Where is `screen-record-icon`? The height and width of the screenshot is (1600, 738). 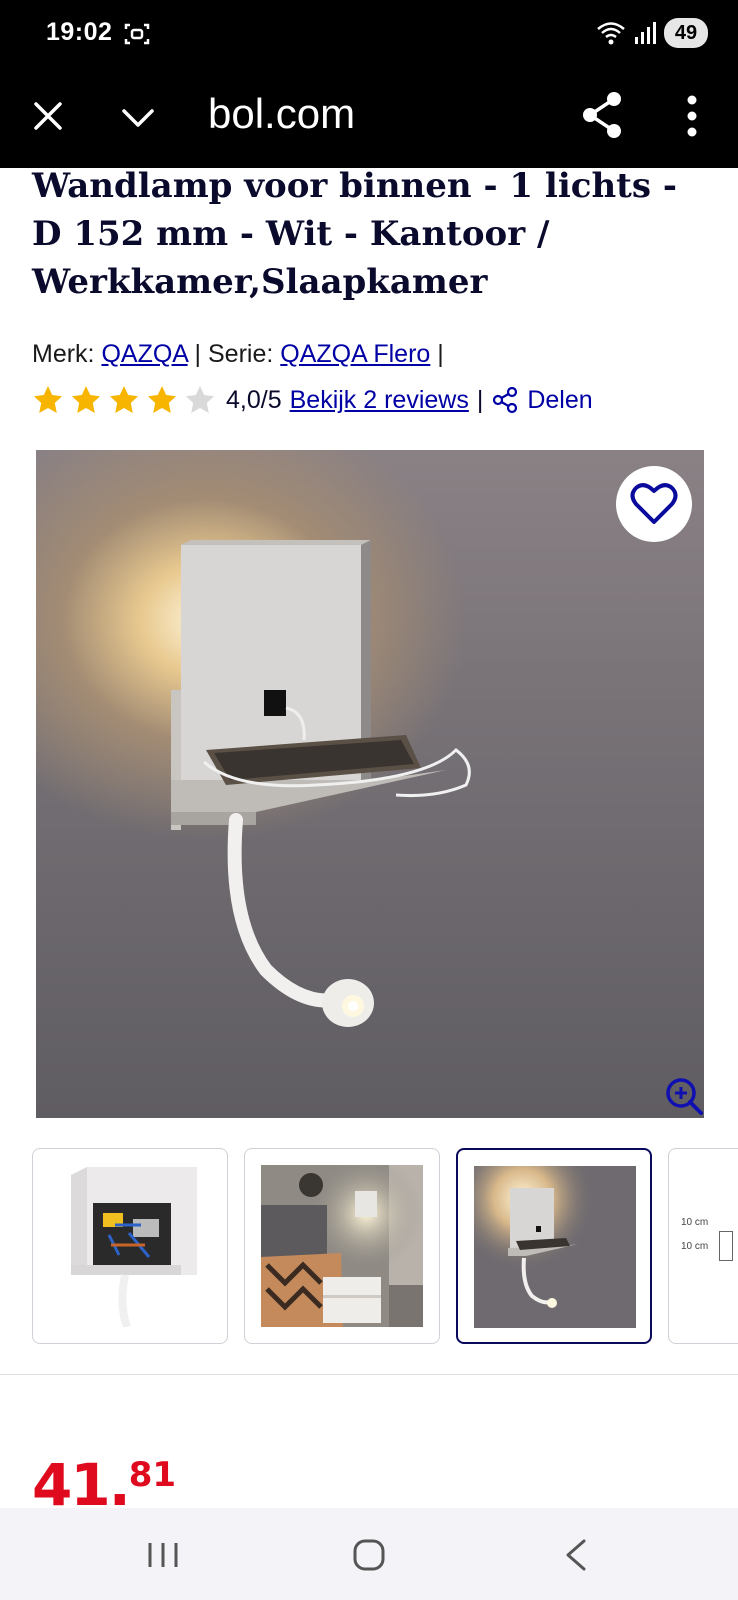 screen-record-icon is located at coordinates (137, 34).